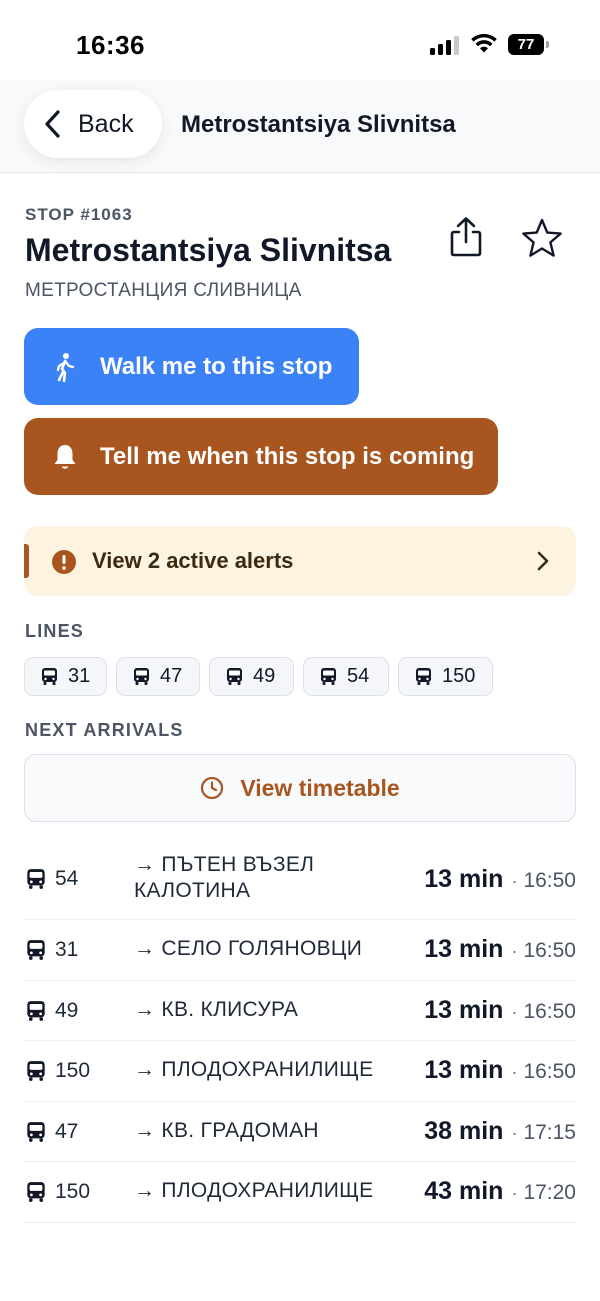 The width and height of the screenshot is (600, 1301). I want to click on line-chip-47: 47, so click(158, 676).